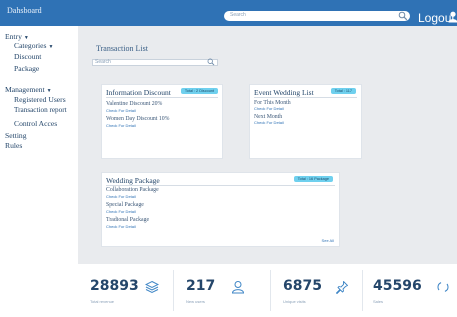 The image size is (457, 317). Describe the element at coordinates (397, 286) in the screenshot. I see `stat-value: 45596` at that location.